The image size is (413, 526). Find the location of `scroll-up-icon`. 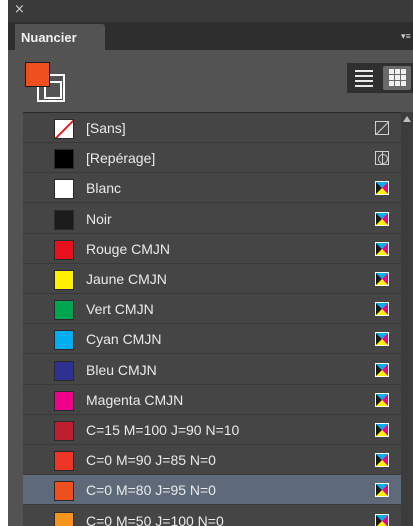

scroll-up-icon is located at coordinates (407, 119).